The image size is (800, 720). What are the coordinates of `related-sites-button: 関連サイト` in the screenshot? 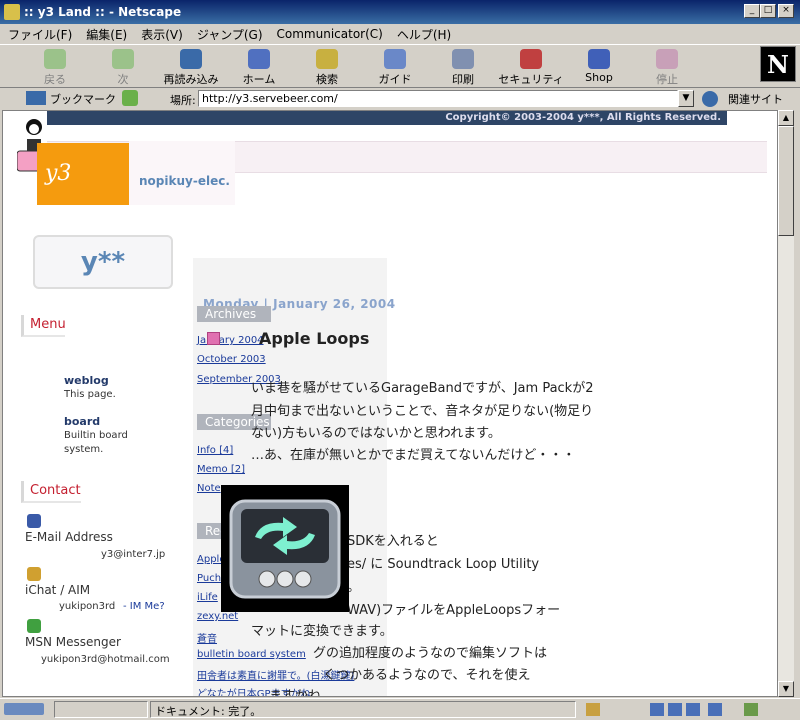 It's located at (755, 99).